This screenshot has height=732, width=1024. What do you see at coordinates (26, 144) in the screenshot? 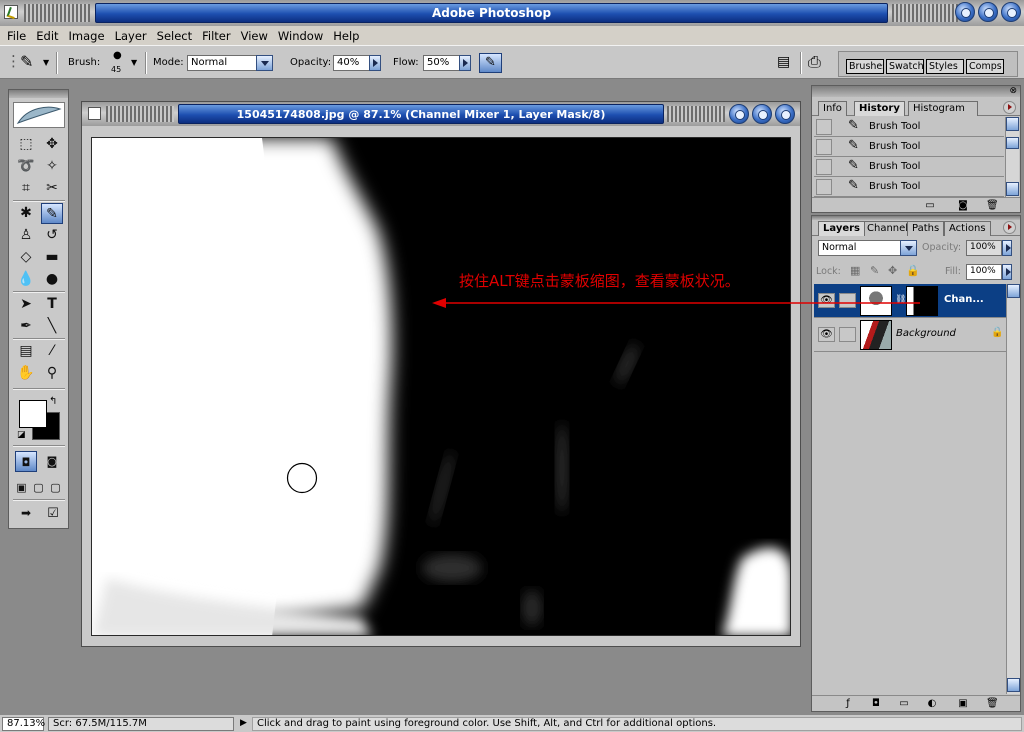
I see `marquee-tool-icon: ⬚` at bounding box center [26, 144].